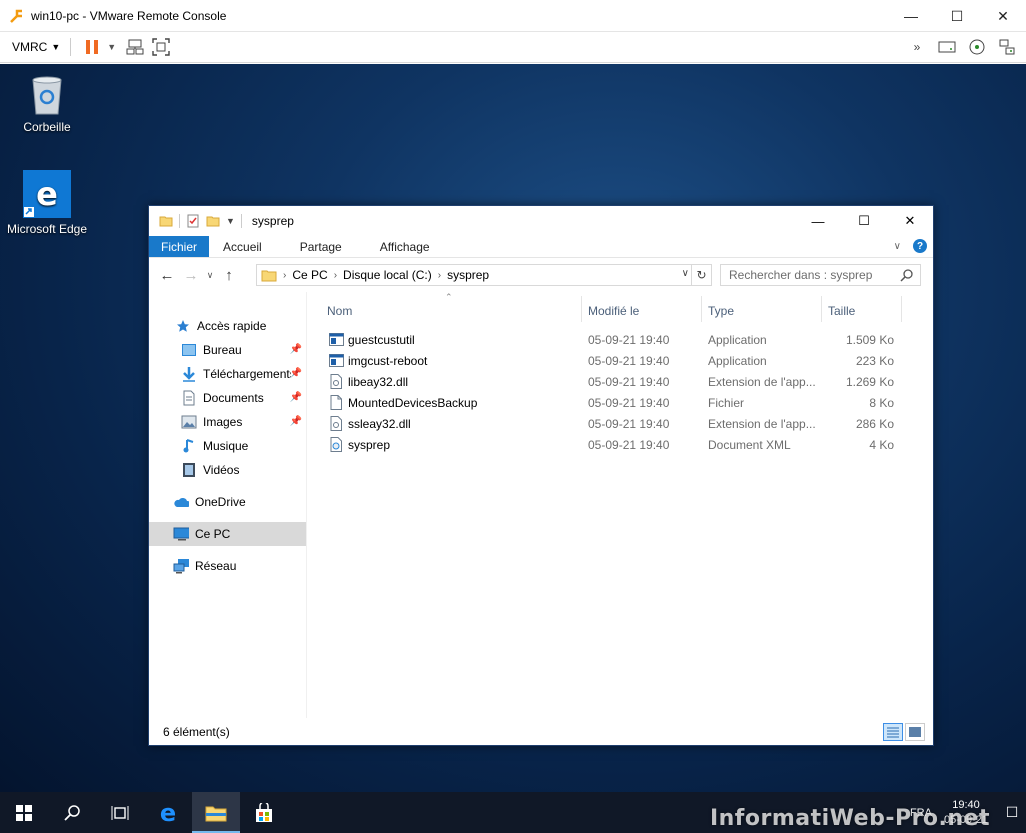 The width and height of the screenshot is (1026, 833). Describe the element at coordinates (400, 246) in the screenshot. I see `tab-affichage: Affichage` at that location.